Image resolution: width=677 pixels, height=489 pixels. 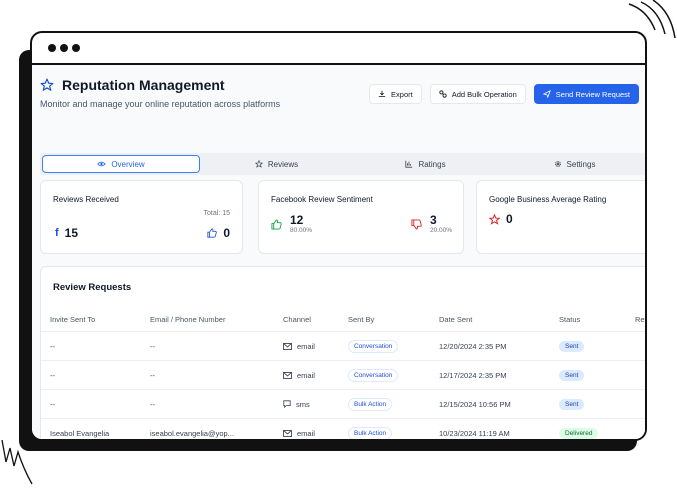 I want to click on facebook-icon: f, so click(x=57, y=233).